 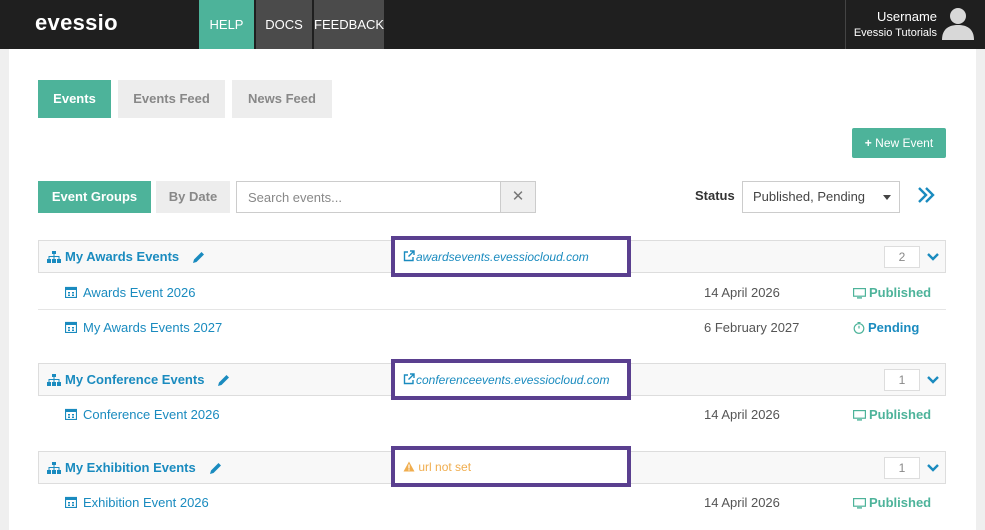 What do you see at coordinates (94, 197) in the screenshot?
I see `event-groups-button: Event Groups` at bounding box center [94, 197].